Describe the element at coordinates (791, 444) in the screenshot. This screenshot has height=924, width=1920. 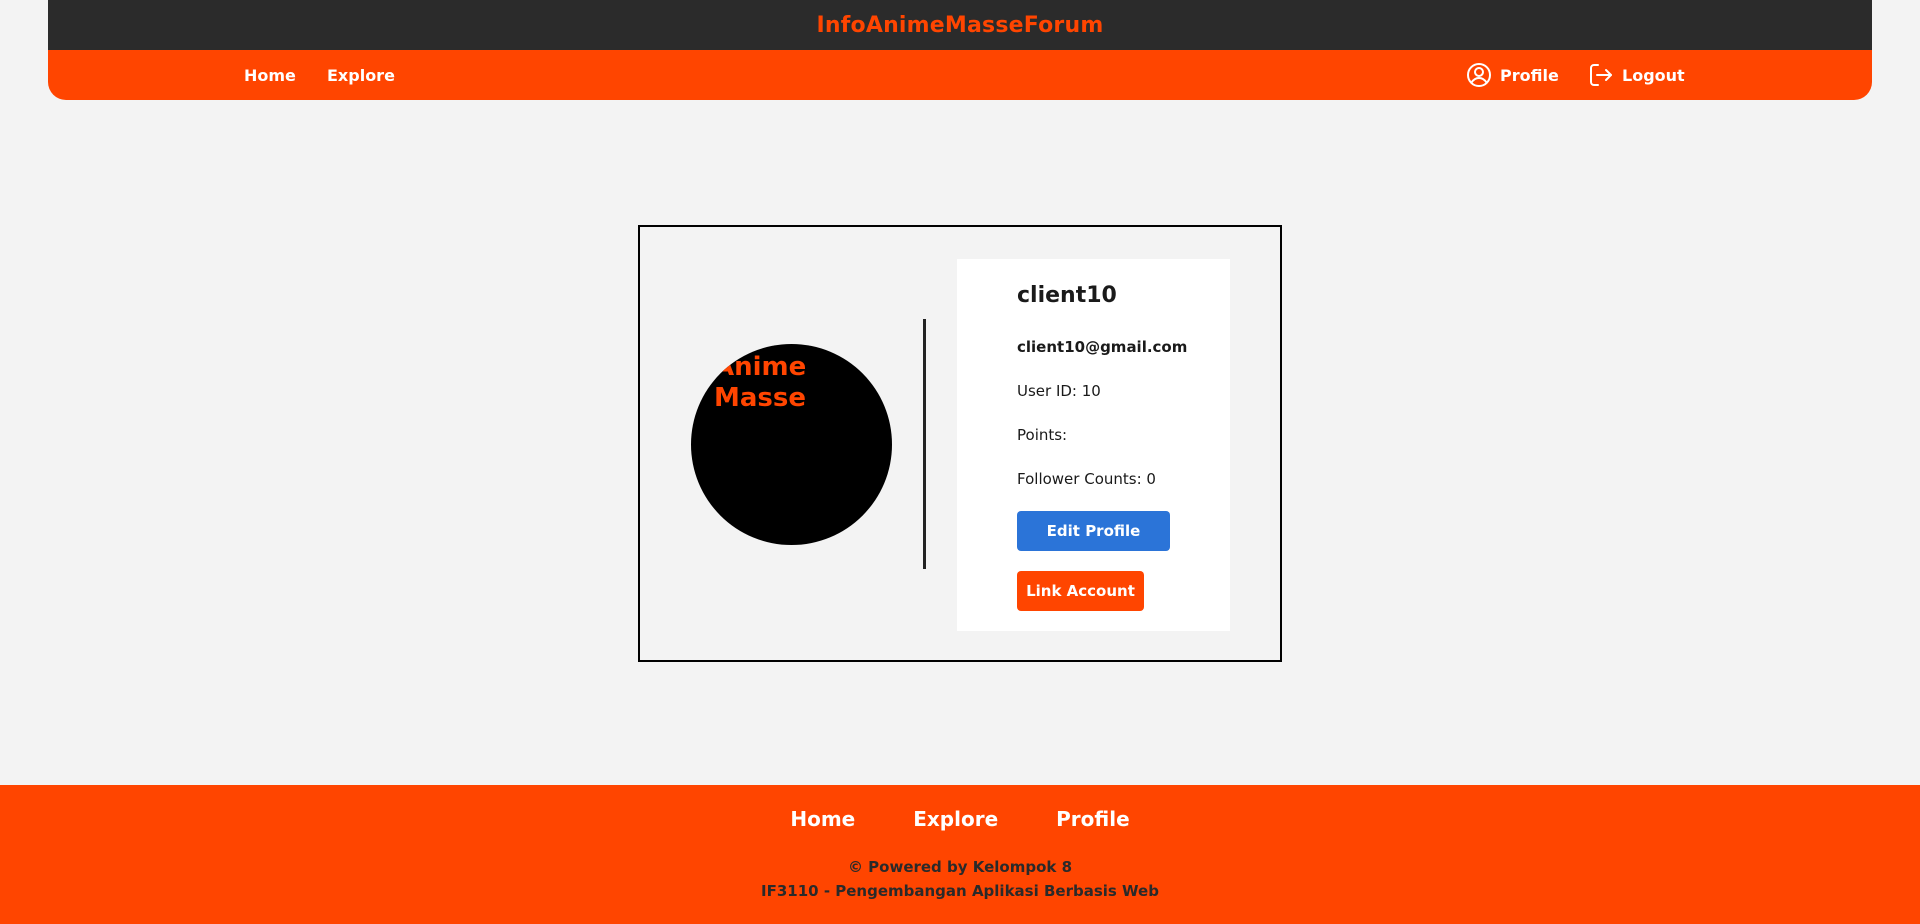
I see `avatar: Anime Masse` at that location.